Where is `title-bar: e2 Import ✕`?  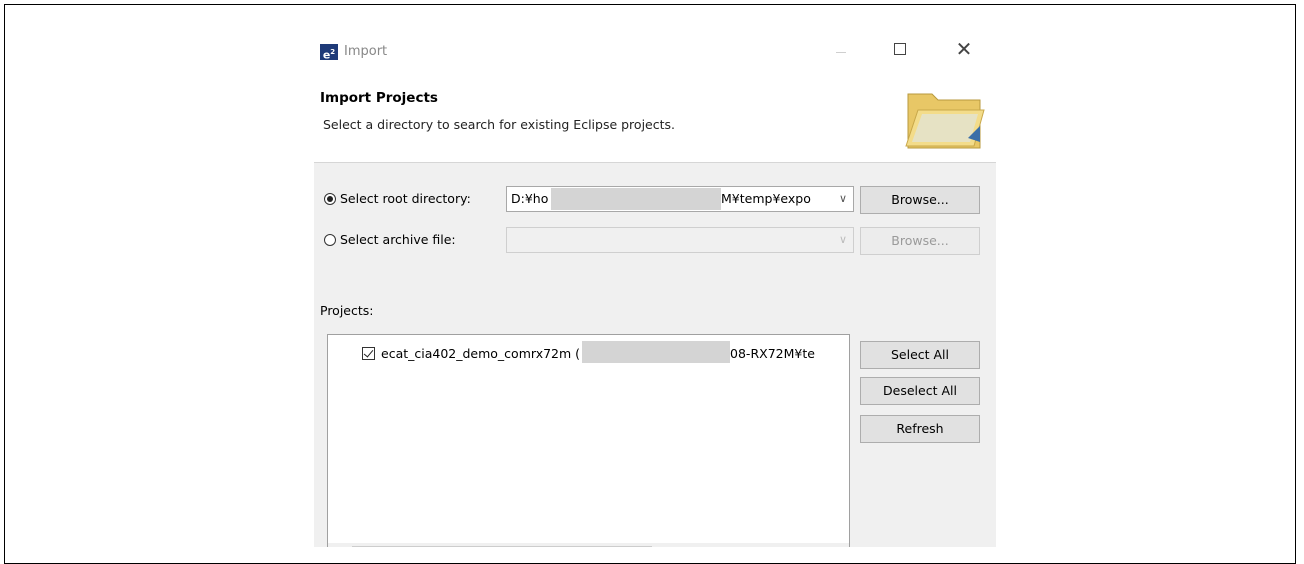
title-bar: e2 Import ✕ is located at coordinates (655, 50).